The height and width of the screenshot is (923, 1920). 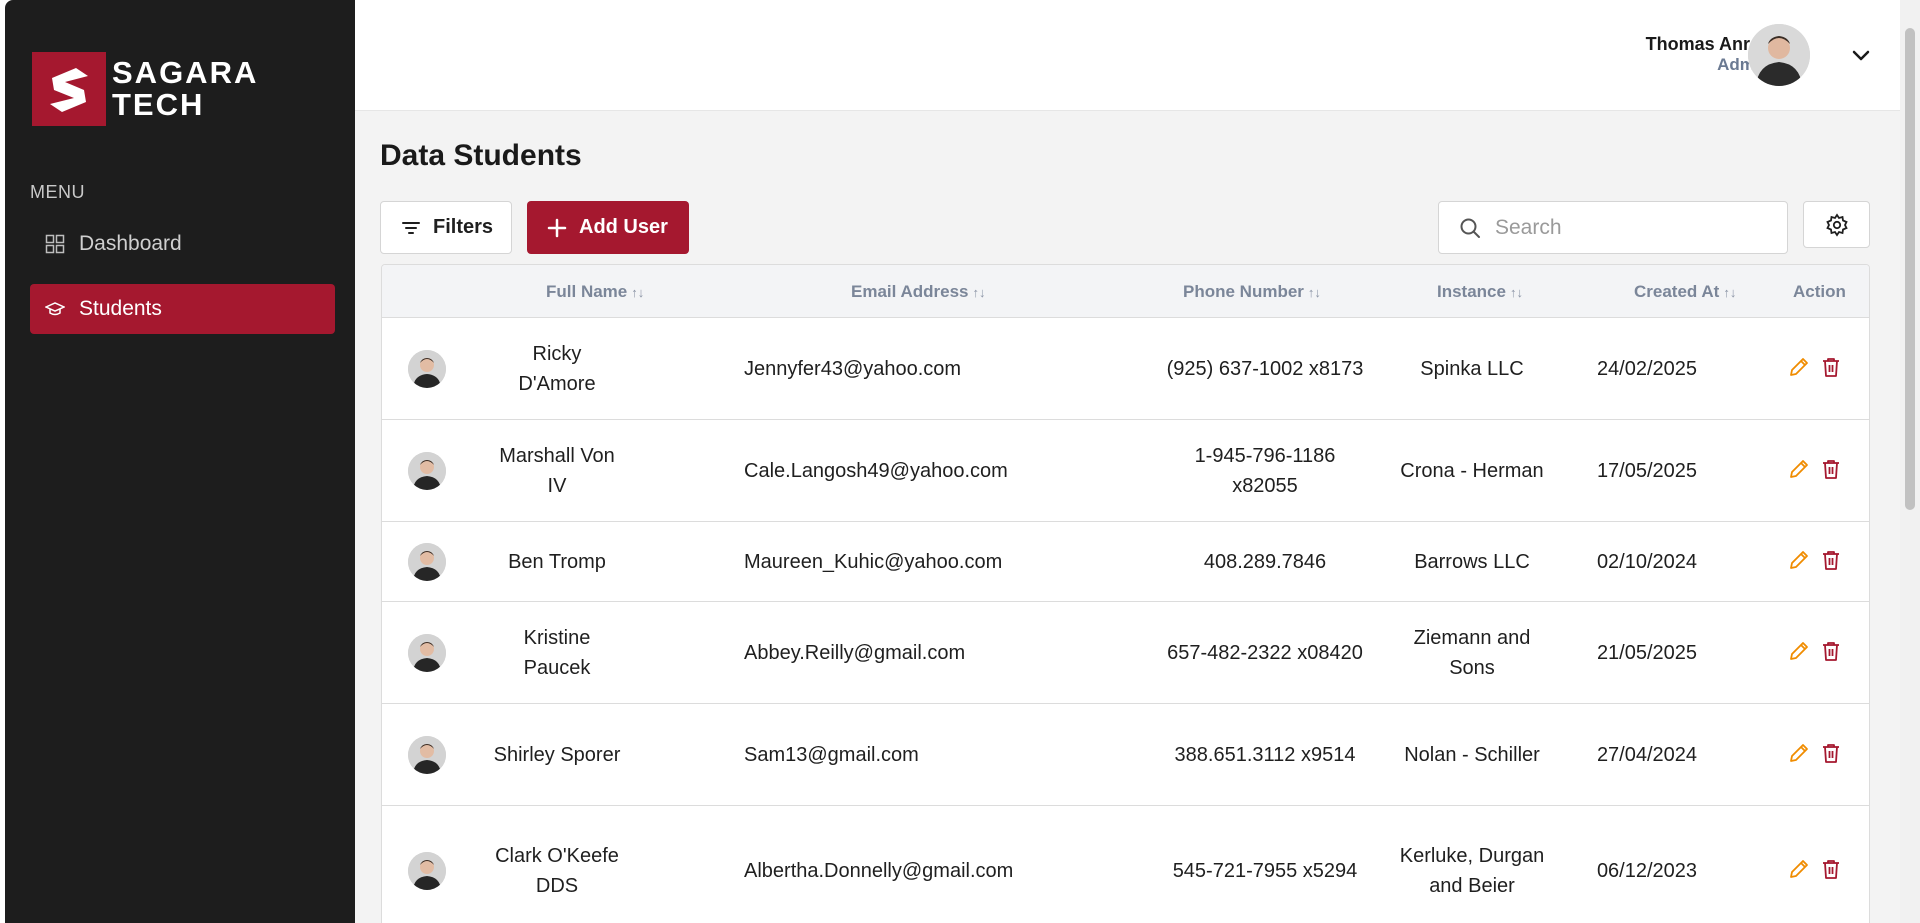 What do you see at coordinates (1625, 227) in the screenshot?
I see `search-input` at bounding box center [1625, 227].